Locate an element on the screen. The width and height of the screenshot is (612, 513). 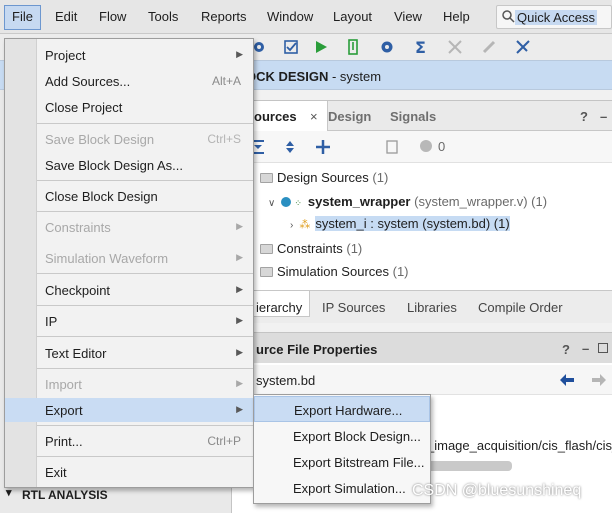
tab-libraries: Libraries is located at coordinates (432, 307).